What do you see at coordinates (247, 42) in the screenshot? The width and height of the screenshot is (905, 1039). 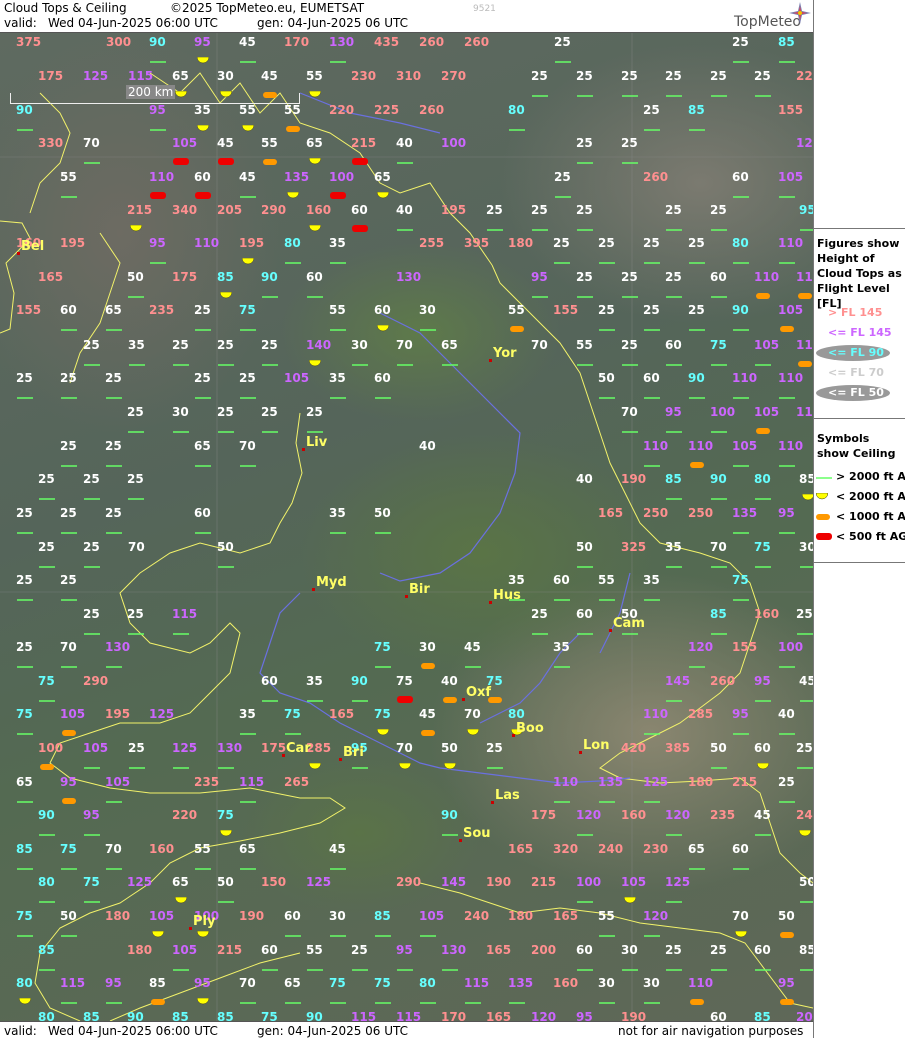 I see `cloud-top-label: 45` at bounding box center [247, 42].